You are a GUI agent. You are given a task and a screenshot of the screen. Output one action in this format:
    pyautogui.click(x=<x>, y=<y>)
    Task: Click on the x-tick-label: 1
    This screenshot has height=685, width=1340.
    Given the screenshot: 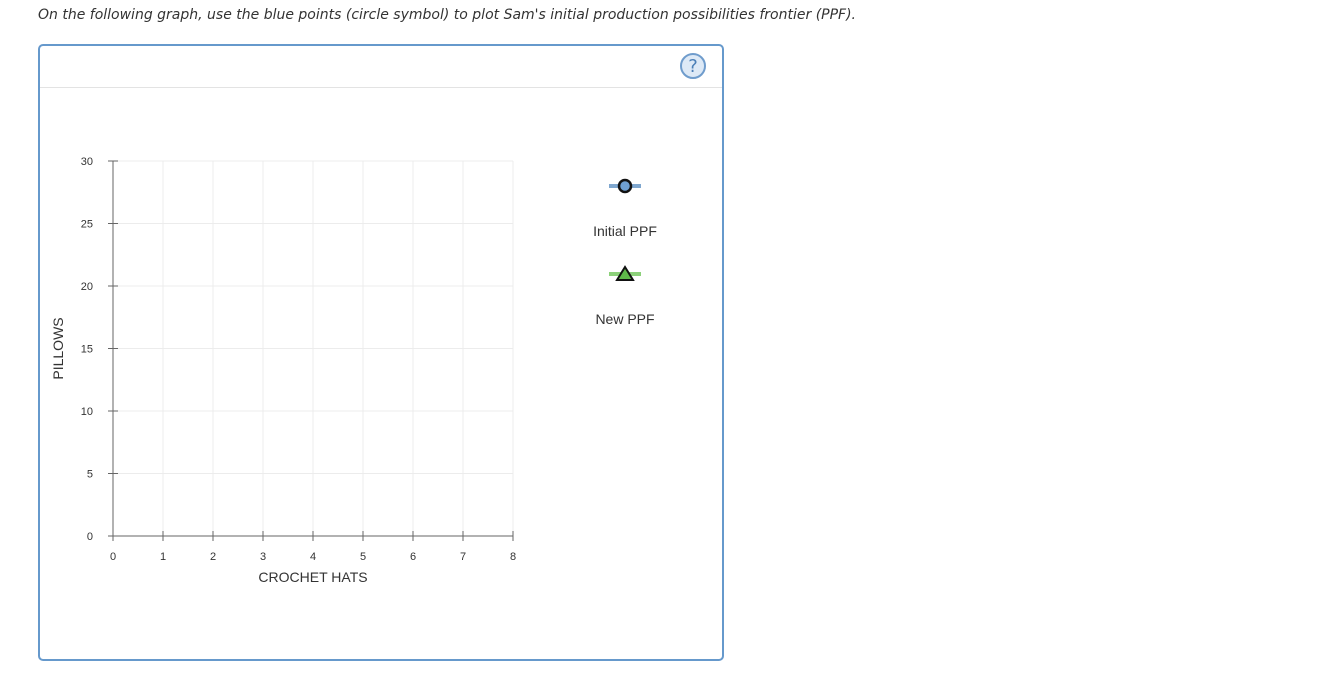 What is the action you would take?
    pyautogui.click(x=163, y=557)
    